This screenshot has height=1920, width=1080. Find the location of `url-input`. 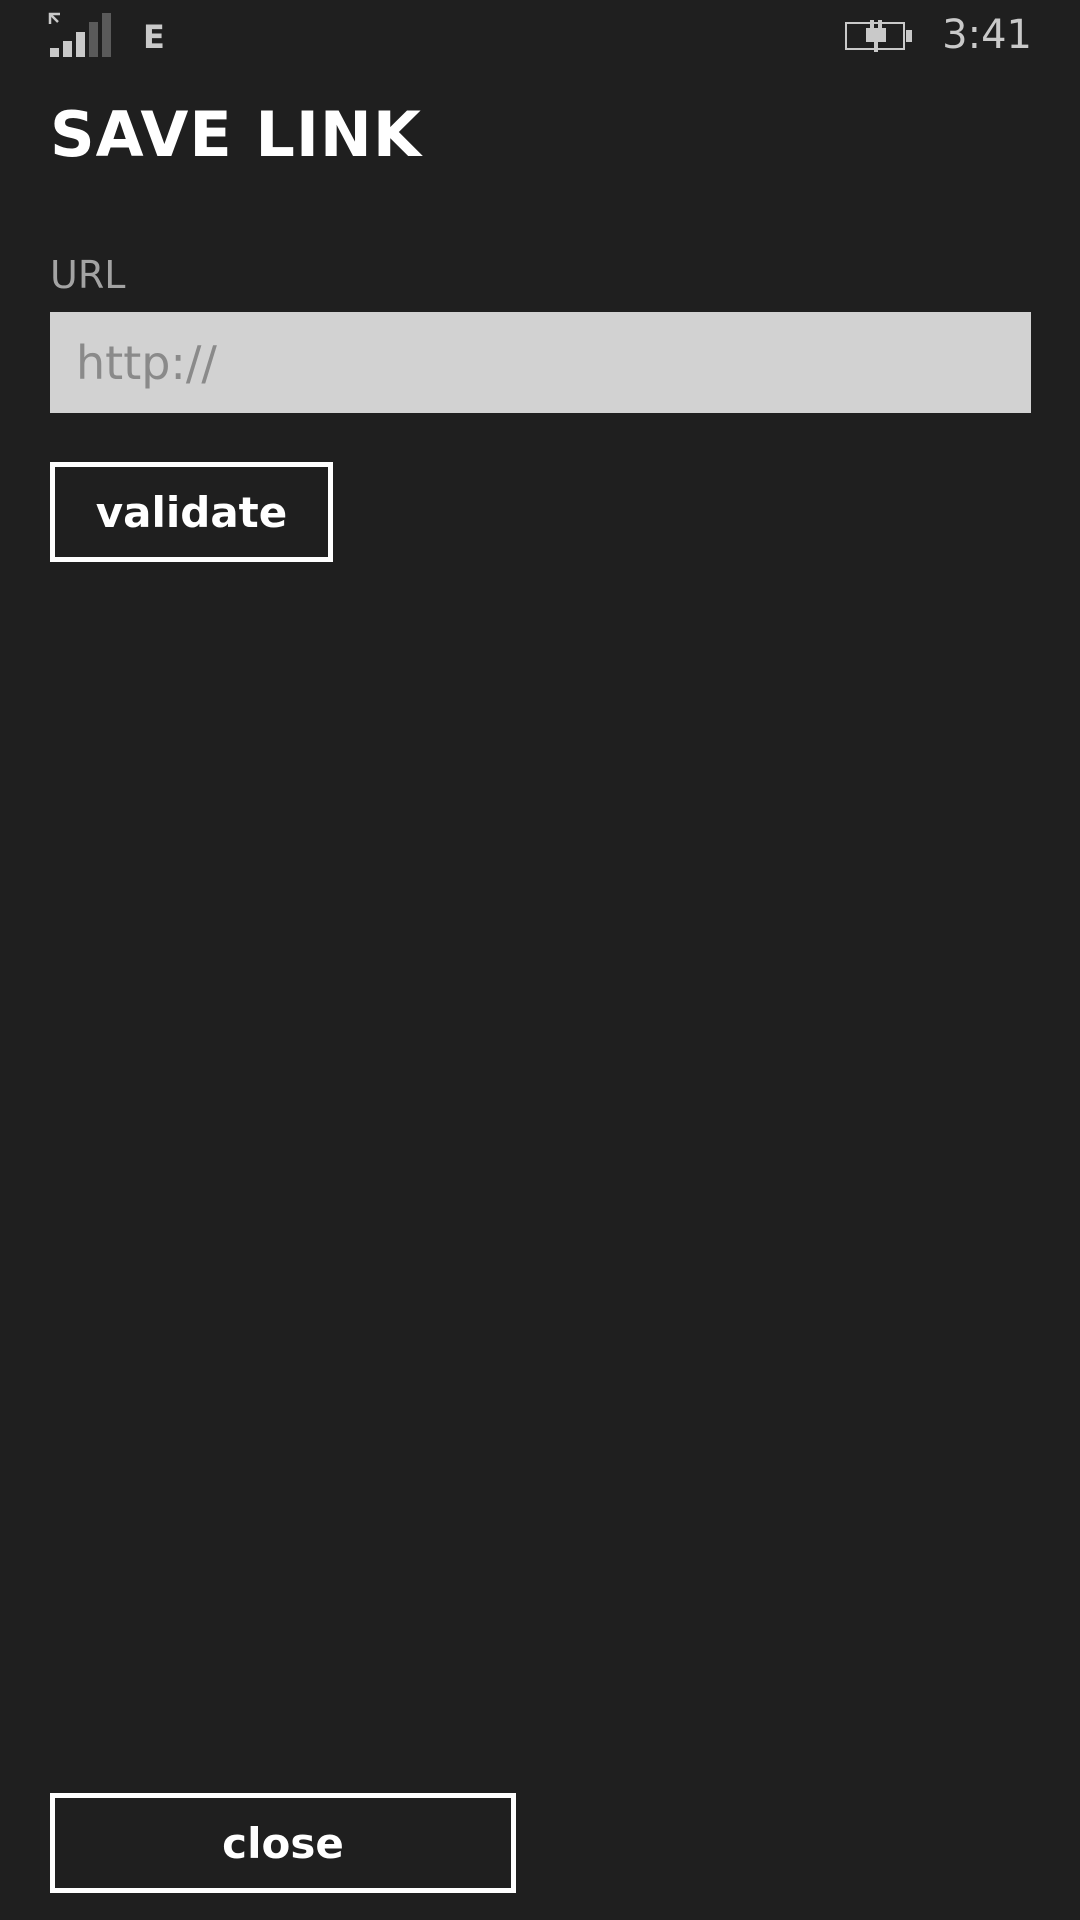

url-input is located at coordinates (540, 362).